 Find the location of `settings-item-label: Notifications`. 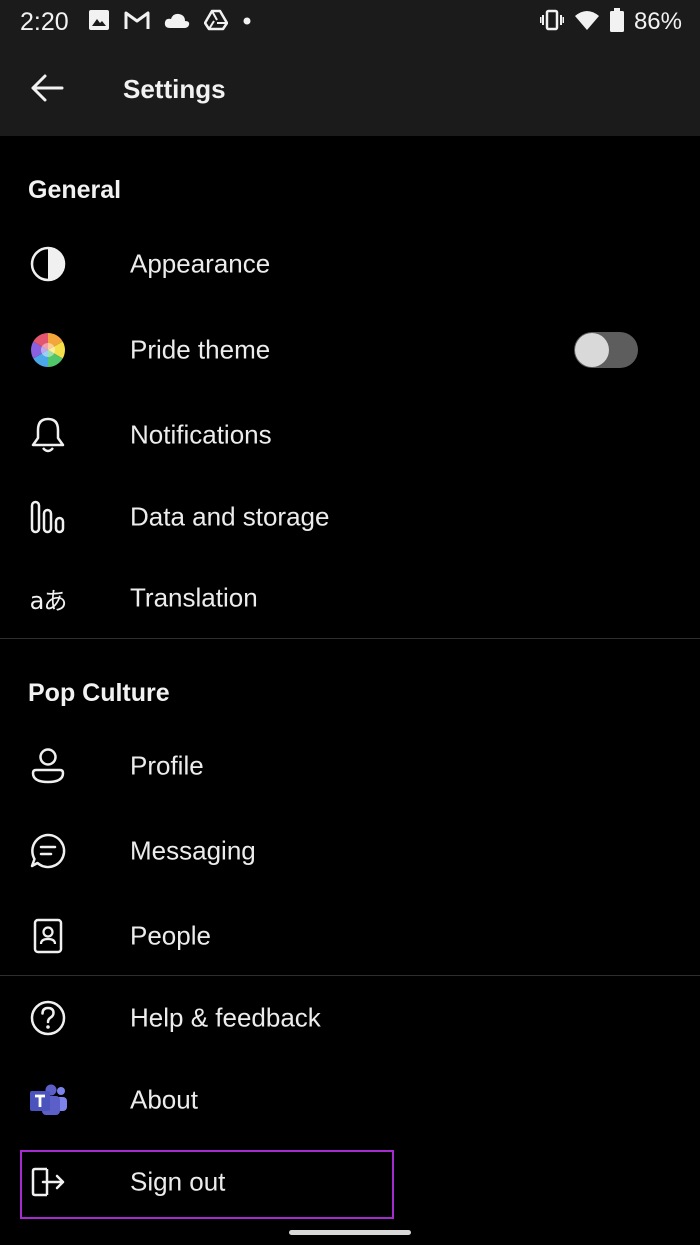

settings-item-label: Notifications is located at coordinates (201, 434).